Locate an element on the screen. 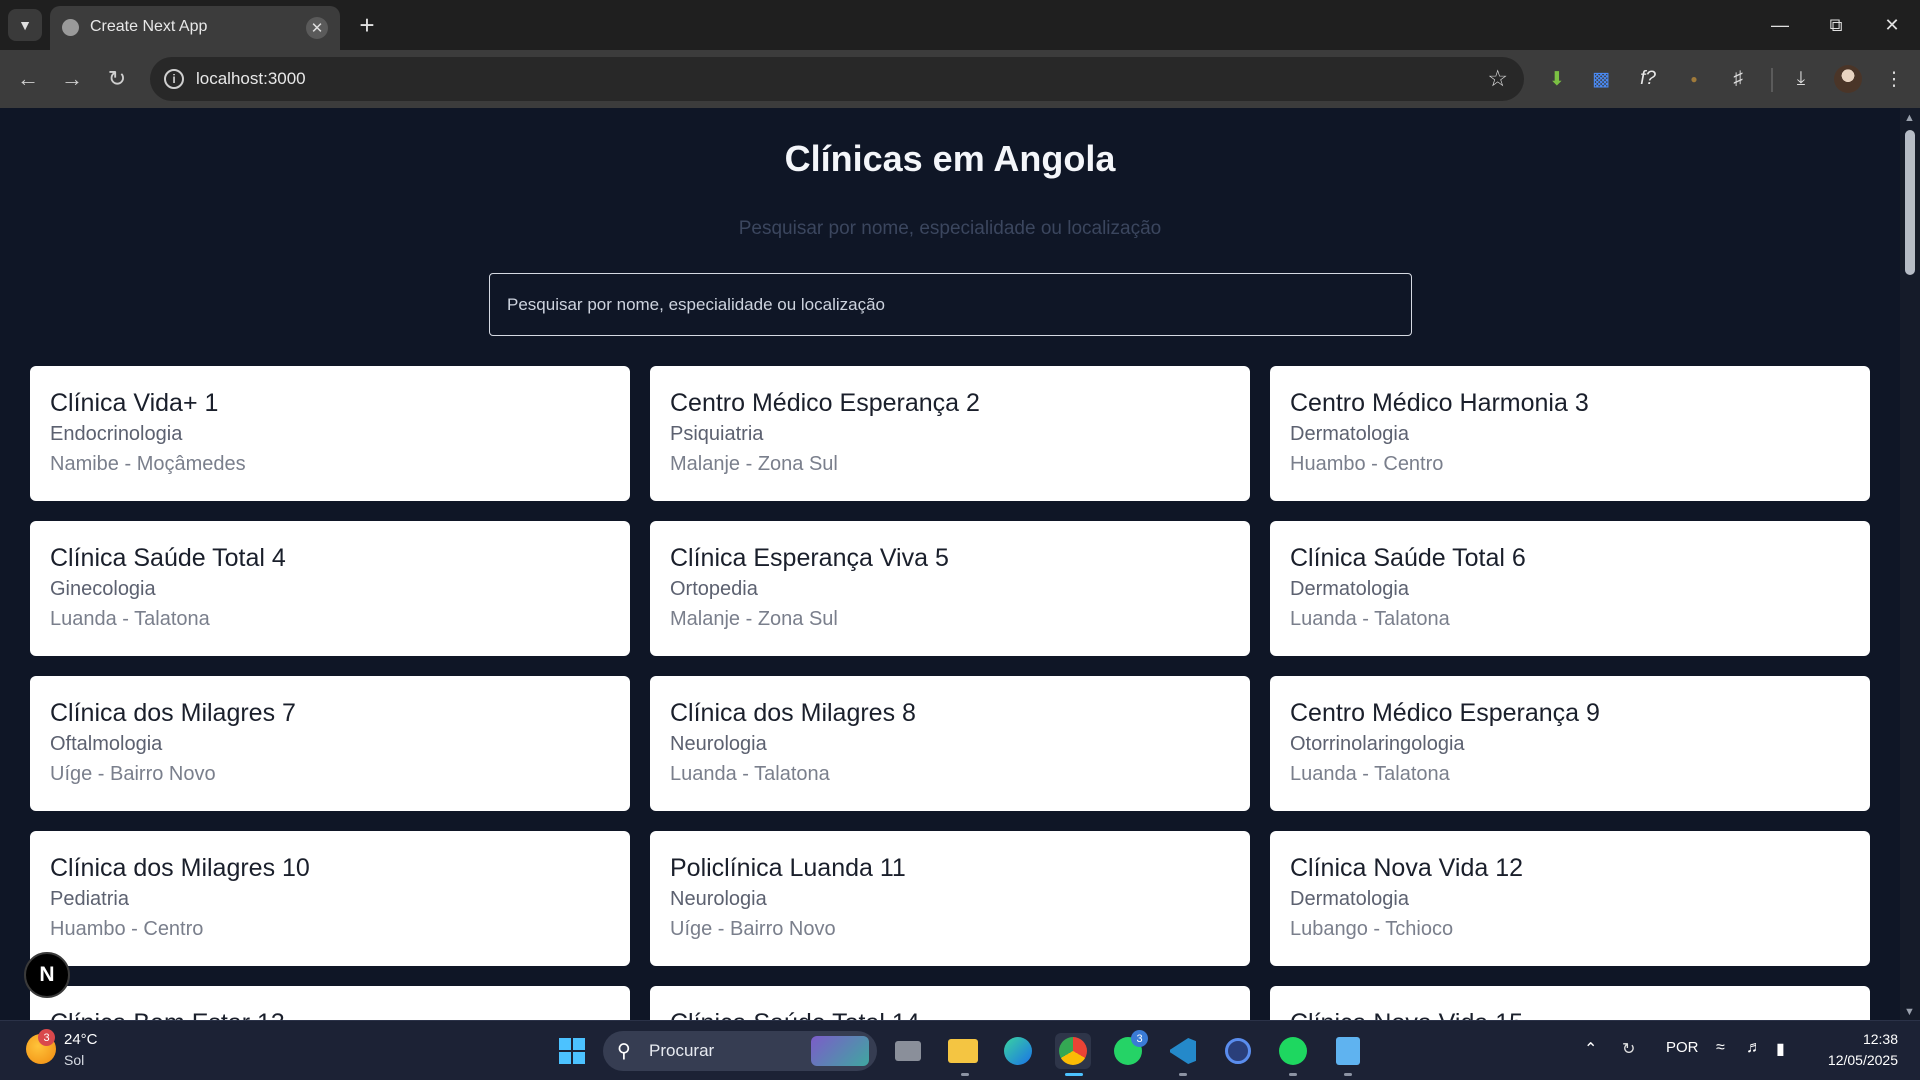 This screenshot has height=1080, width=1920. clinic-card: Clínica Bem Estar 13 is located at coordinates (330, 1003).